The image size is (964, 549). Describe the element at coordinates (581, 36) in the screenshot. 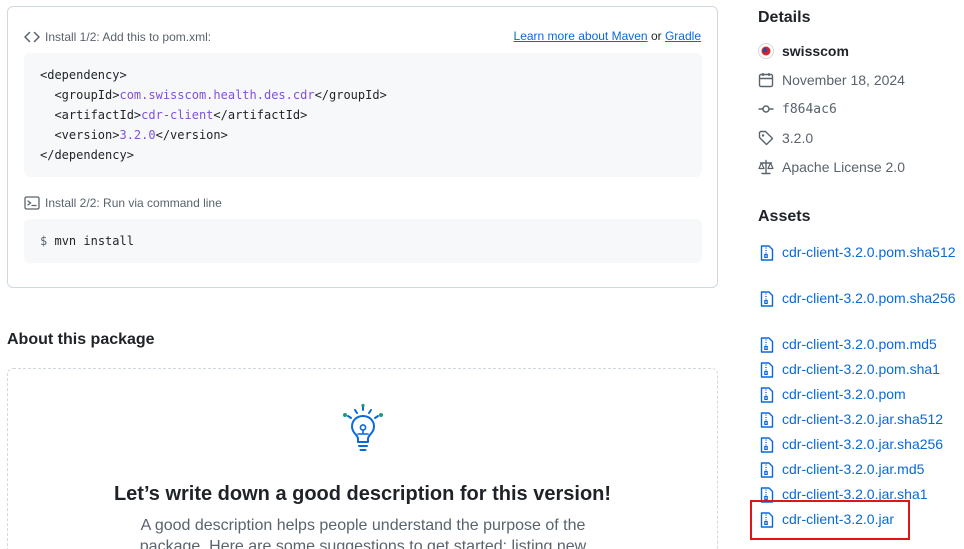

I see `learn-maven-link: Learn more about Maven` at that location.